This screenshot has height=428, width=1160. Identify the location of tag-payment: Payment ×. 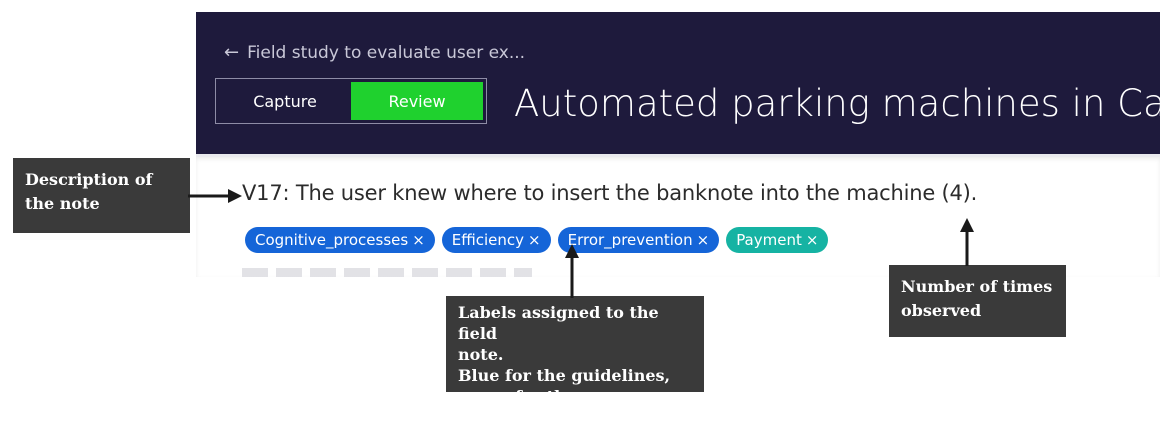
(777, 240).